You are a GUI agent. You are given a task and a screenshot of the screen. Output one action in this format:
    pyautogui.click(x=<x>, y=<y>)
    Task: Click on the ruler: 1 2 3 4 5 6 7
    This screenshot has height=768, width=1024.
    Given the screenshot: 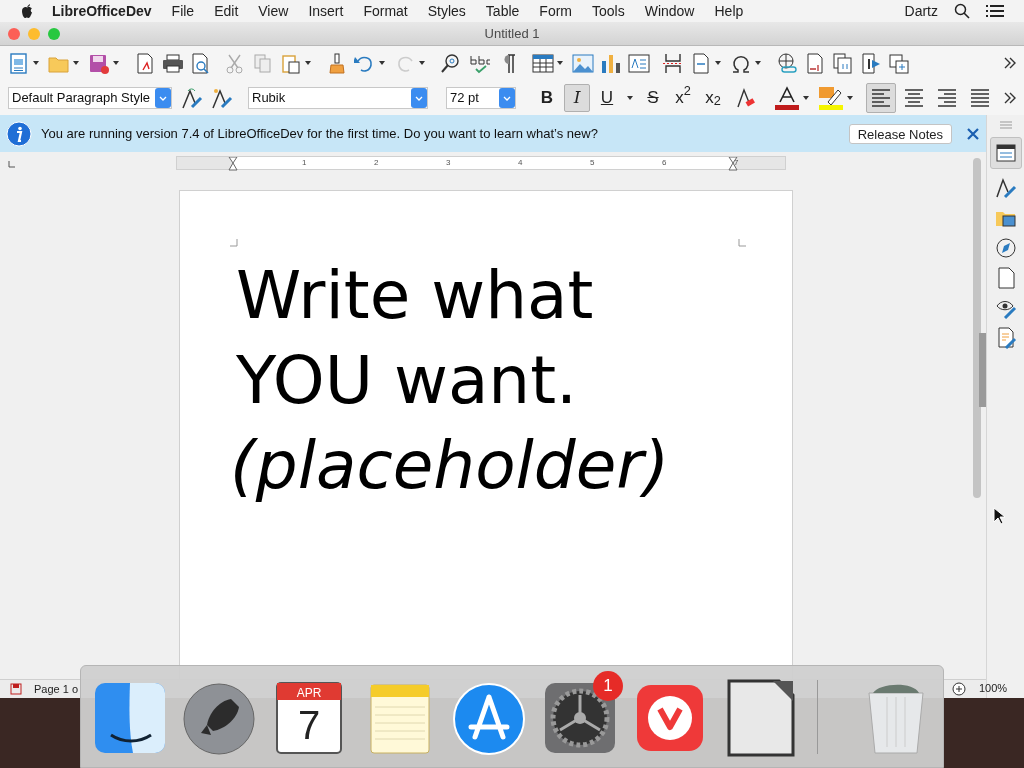 What is the action you would take?
    pyautogui.click(x=481, y=163)
    